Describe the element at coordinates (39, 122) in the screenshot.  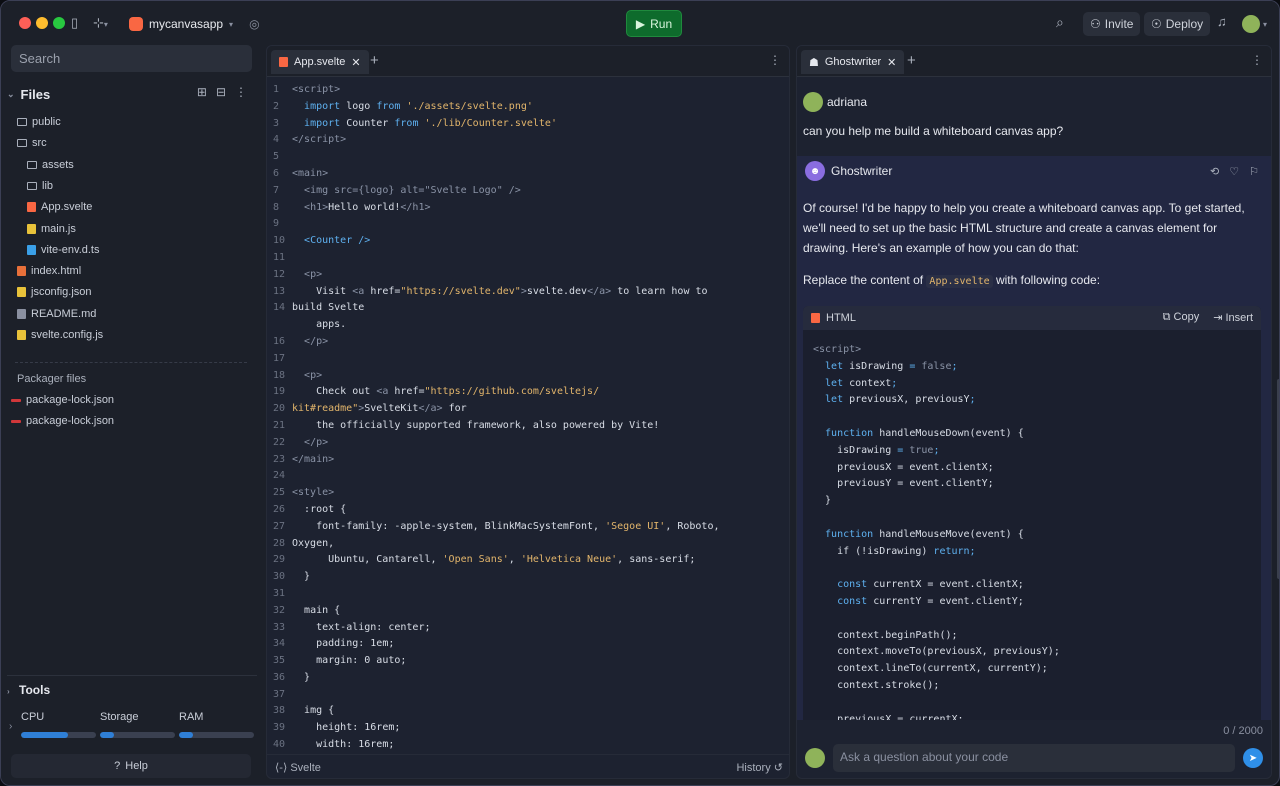
I see `folder-item: public` at that location.